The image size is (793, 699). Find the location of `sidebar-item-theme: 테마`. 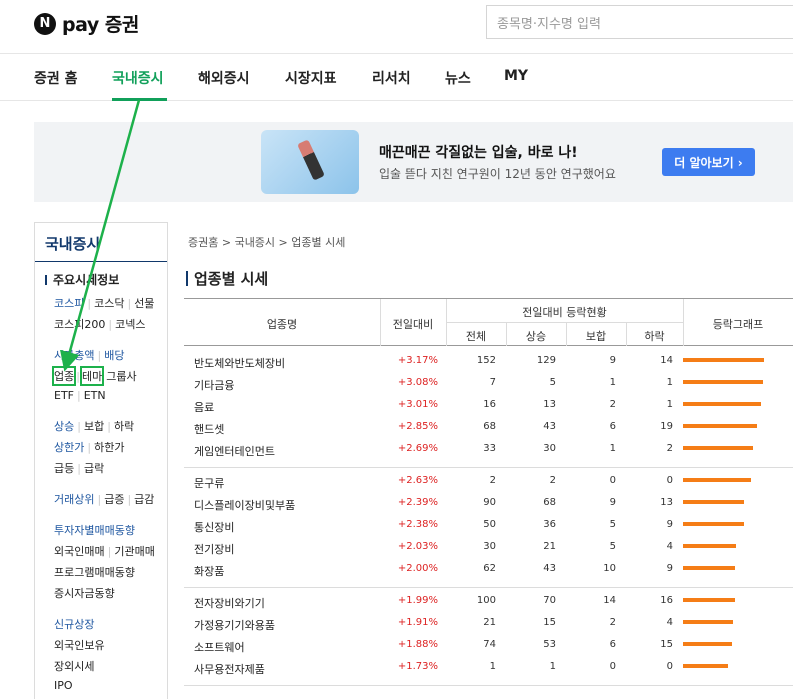

sidebar-item-theme: 테마 is located at coordinates (92, 376).